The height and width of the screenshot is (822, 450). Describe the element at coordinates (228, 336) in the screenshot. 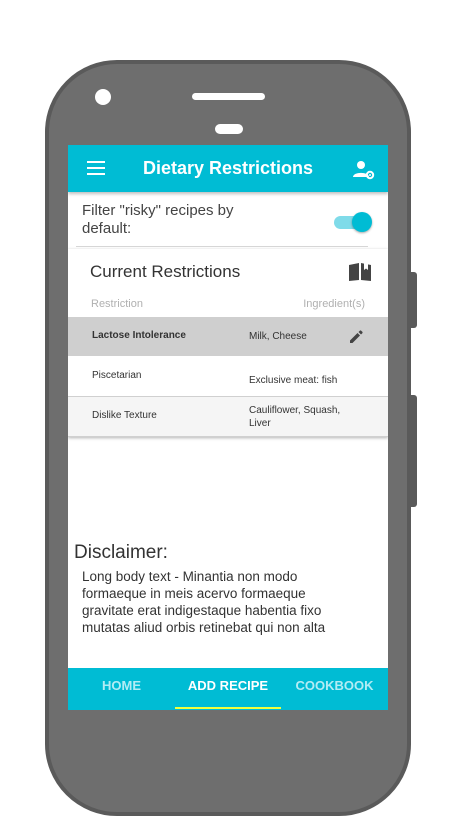

I see `table-row: Lactose Intolerance Milk, Cheese` at that location.